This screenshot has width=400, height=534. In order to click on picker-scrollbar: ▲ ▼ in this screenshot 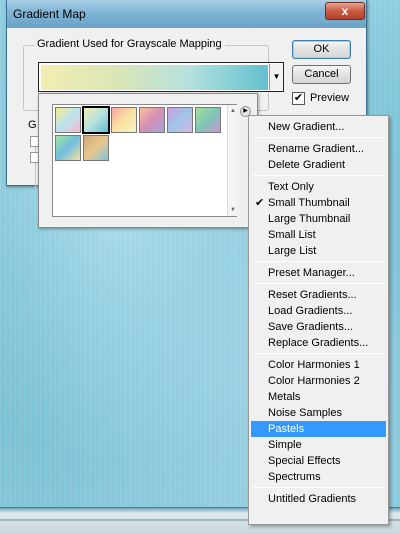, I will do `click(232, 160)`.